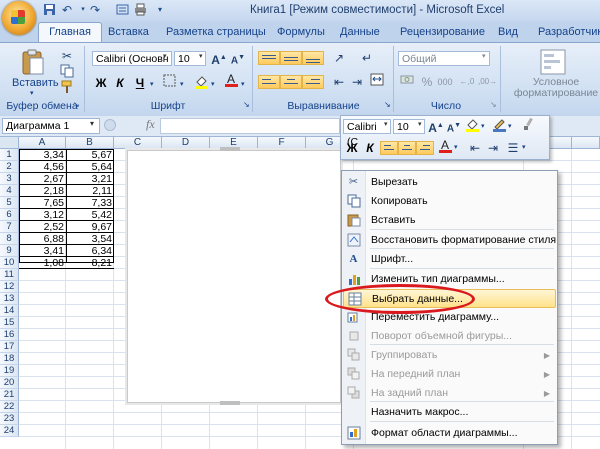 The height and width of the screenshot is (449, 600). I want to click on align-middle-button, so click(291, 58).